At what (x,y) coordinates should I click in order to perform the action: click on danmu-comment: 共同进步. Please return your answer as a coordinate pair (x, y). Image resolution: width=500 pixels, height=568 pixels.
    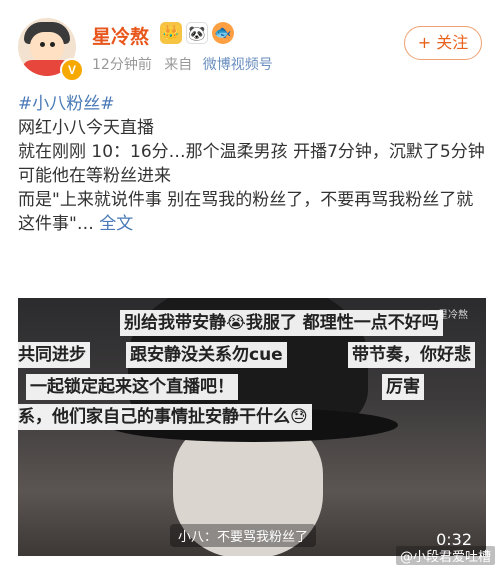
    Looking at the image, I should click on (54, 355).